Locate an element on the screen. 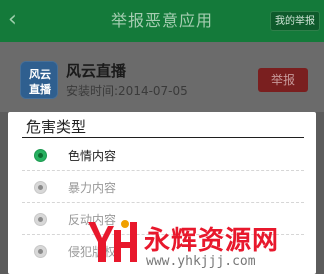  watermark-url: www.yhkjjj.com is located at coordinates (201, 261).